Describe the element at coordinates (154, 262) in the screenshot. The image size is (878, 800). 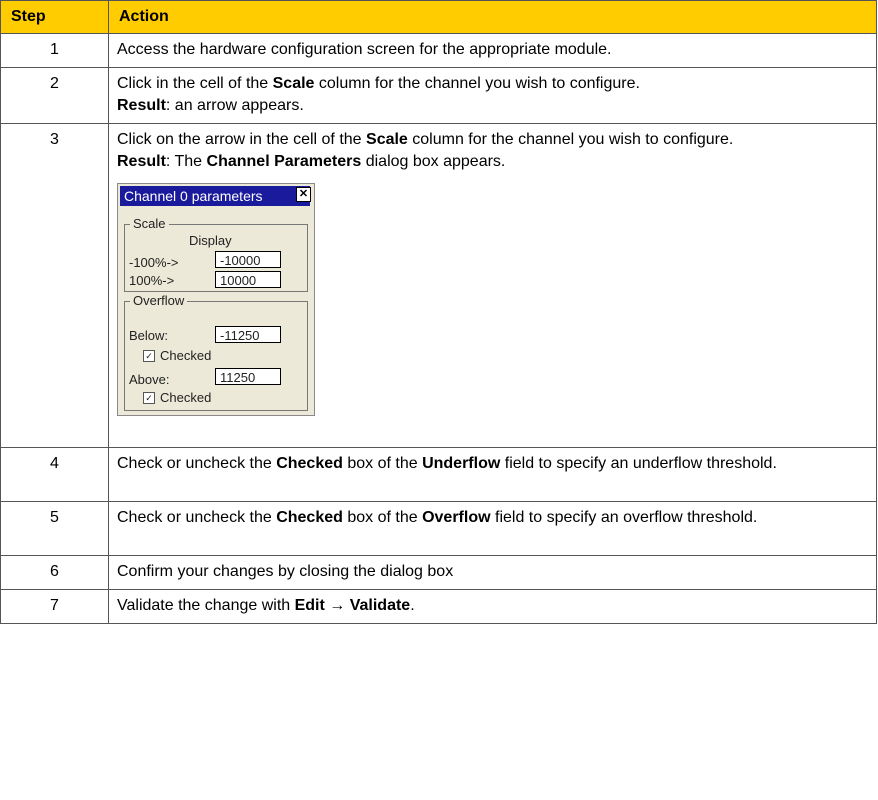
I see `neg-percent-label: -100%->` at that location.